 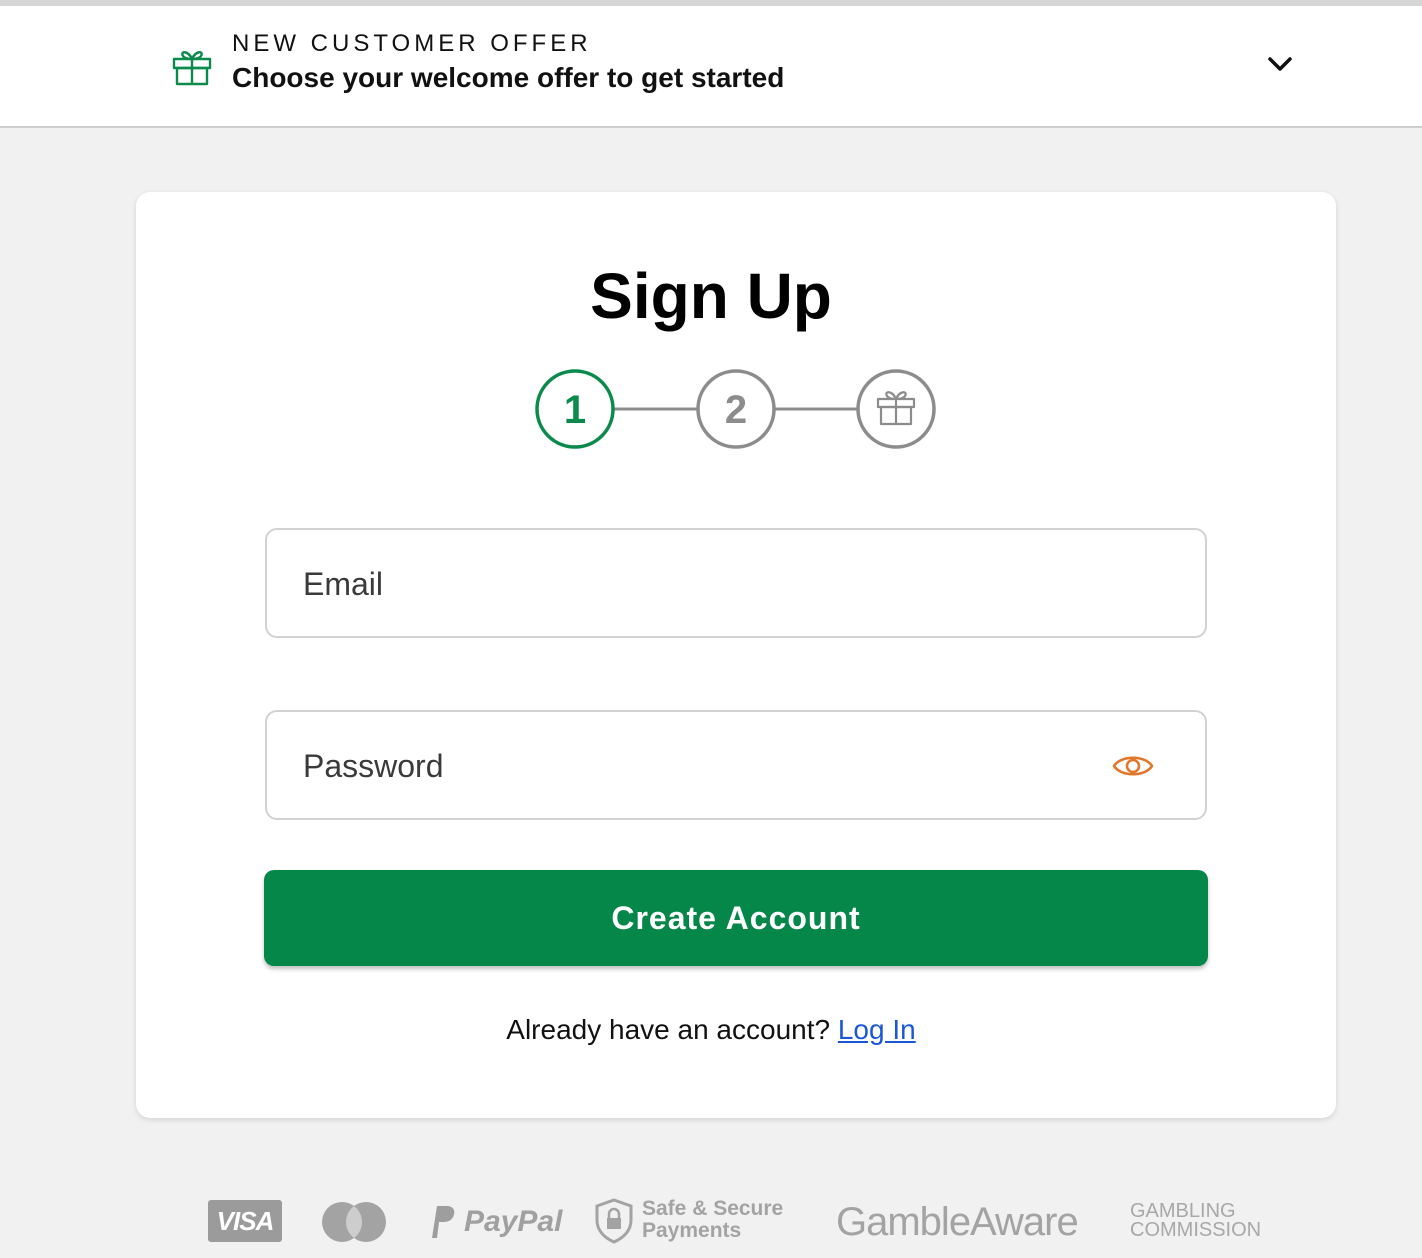 I want to click on password-input, so click(x=683, y=766).